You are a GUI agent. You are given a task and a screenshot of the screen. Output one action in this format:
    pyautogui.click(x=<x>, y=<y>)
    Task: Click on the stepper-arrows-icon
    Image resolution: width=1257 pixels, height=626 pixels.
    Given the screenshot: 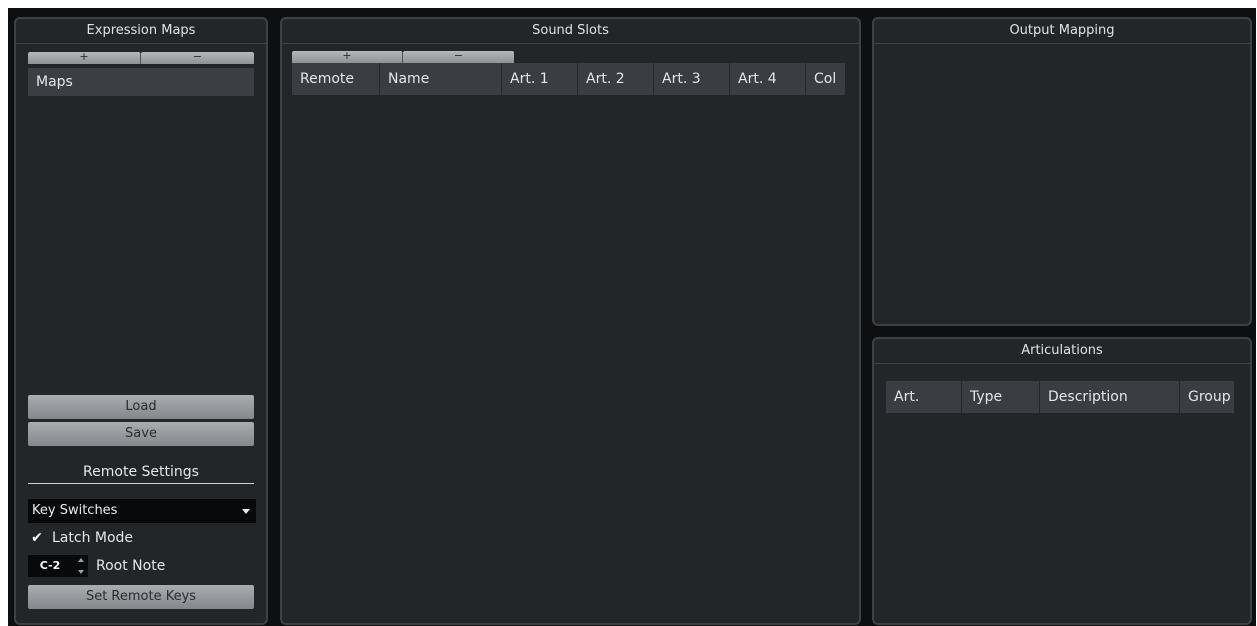 What is the action you would take?
    pyautogui.click(x=82, y=566)
    